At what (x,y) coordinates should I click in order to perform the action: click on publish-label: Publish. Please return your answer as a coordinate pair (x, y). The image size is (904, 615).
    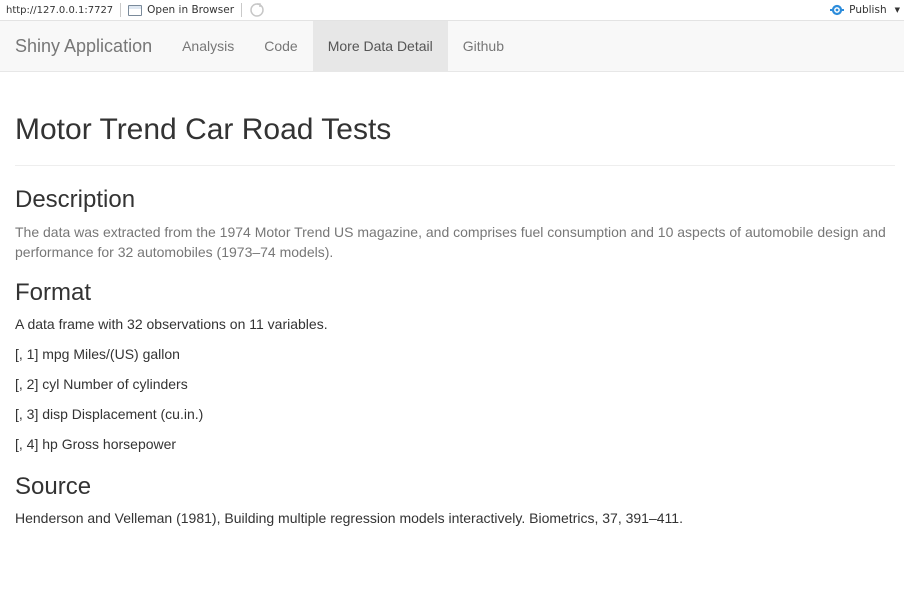
    Looking at the image, I should click on (868, 10).